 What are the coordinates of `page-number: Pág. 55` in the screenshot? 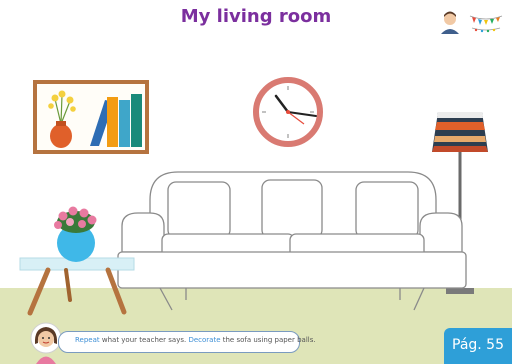 It's located at (478, 345).